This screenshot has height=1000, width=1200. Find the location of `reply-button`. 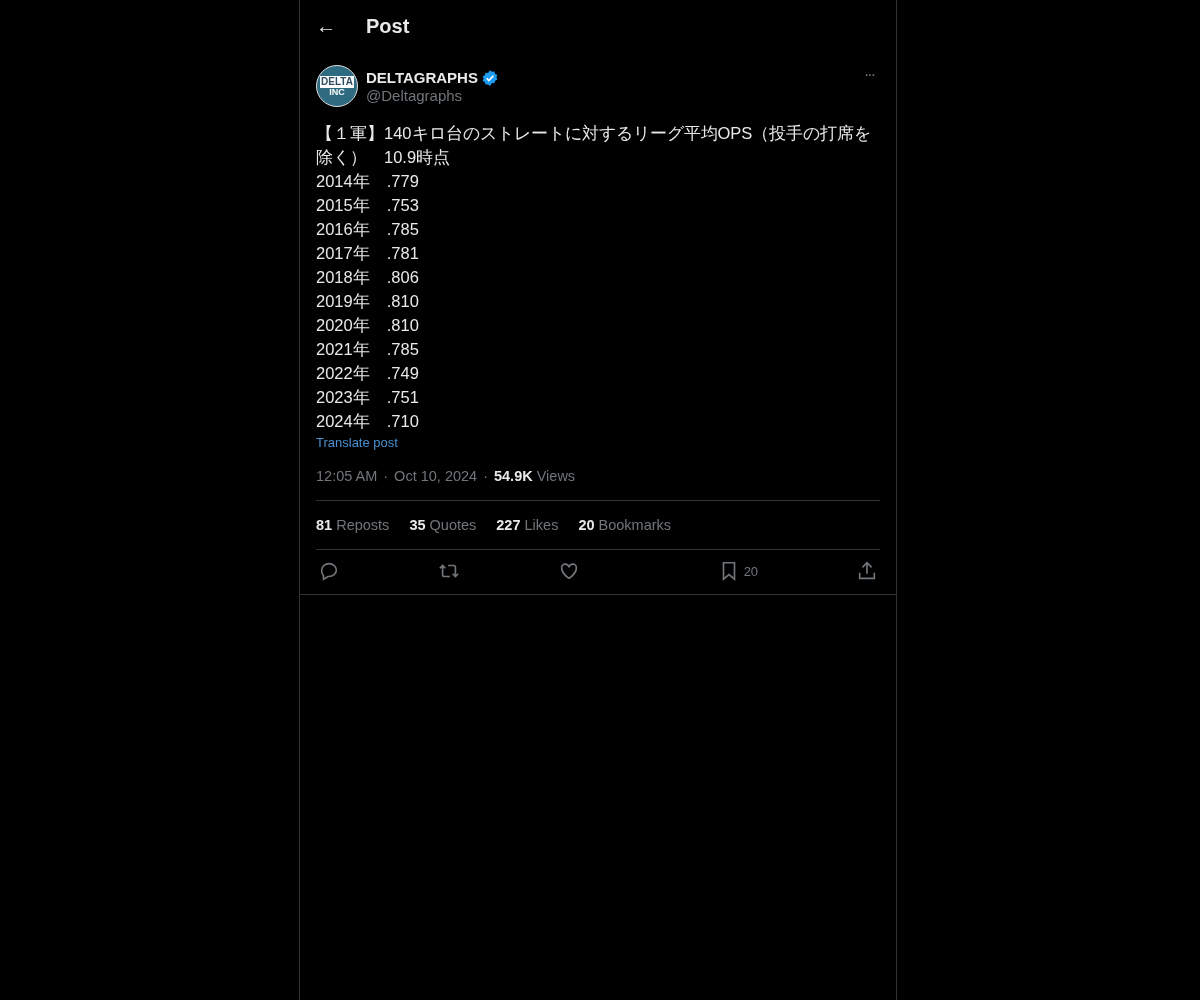

reply-button is located at coordinates (329, 571).